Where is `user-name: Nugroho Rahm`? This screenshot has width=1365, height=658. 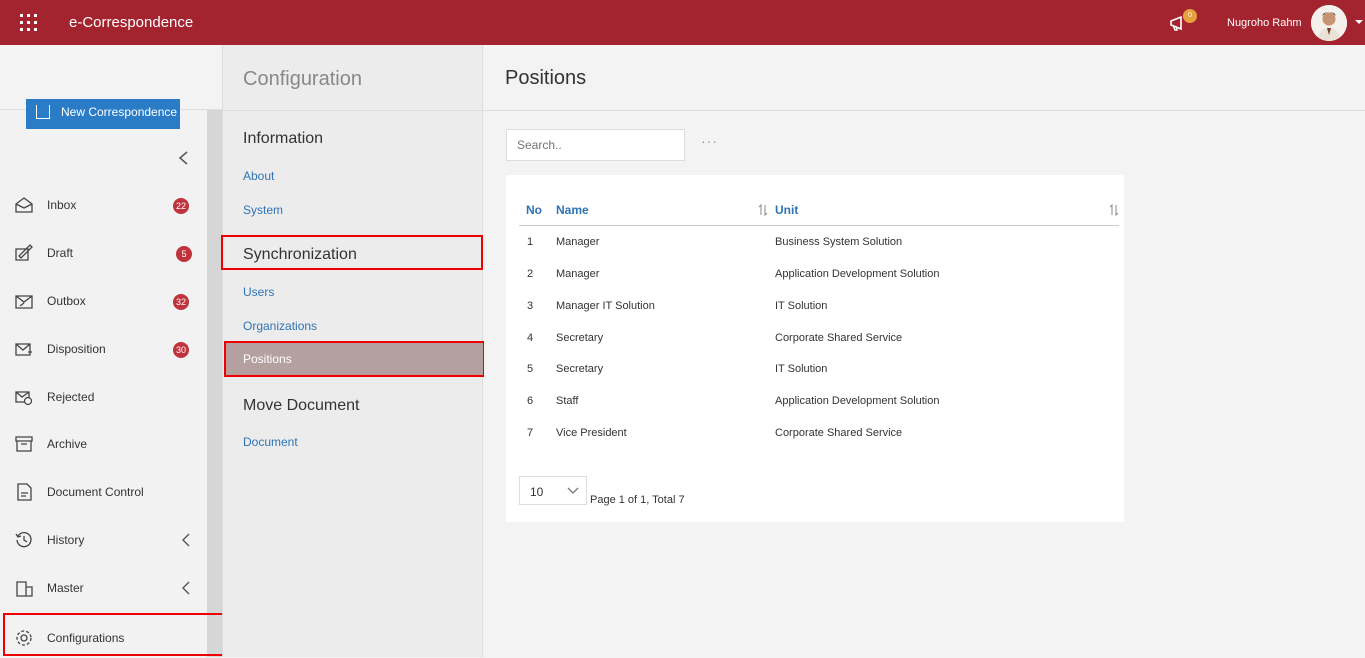
user-name: Nugroho Rahm is located at coordinates (1264, 23).